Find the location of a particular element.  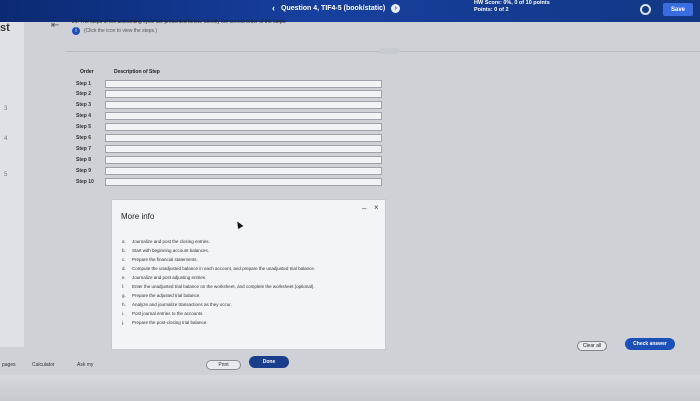

collapse-sidebar-icon: ⇤ is located at coordinates (55, 25).